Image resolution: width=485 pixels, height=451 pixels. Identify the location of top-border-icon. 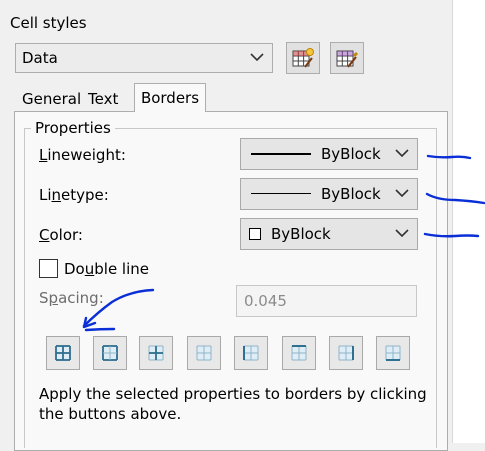
(299, 353).